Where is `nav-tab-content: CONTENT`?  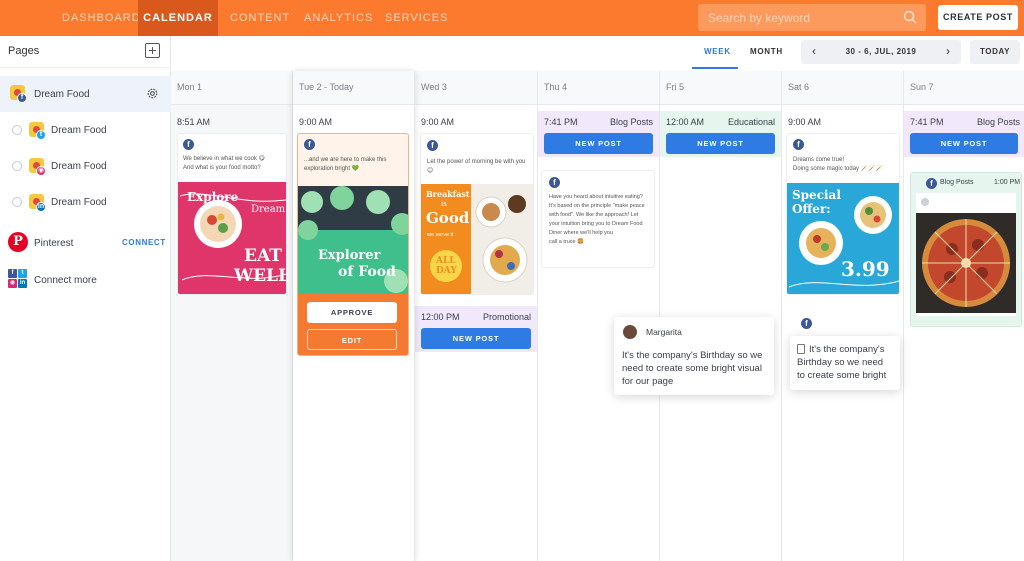
nav-tab-content: CONTENT is located at coordinates (260, 18).